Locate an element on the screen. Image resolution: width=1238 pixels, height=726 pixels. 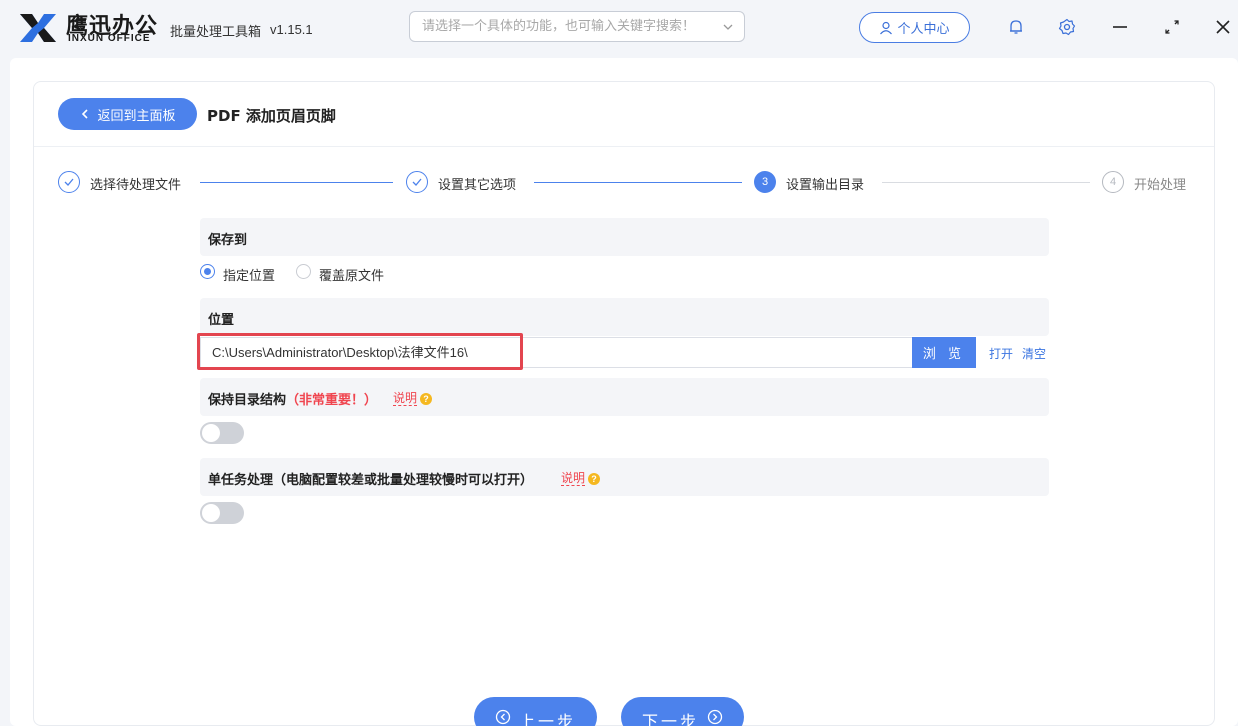
clear-link: 清空 is located at coordinates (1034, 353).